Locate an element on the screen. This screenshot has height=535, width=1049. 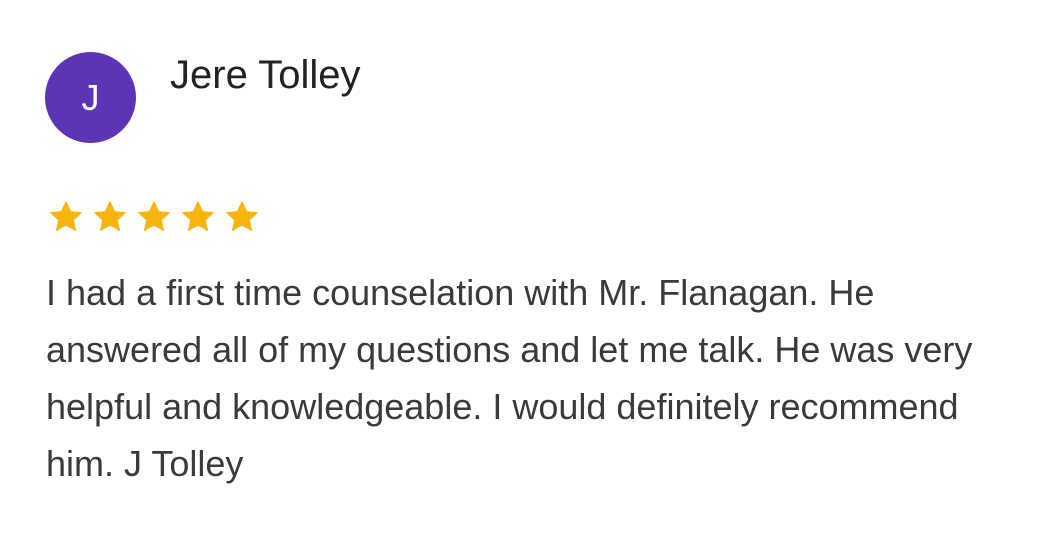
star-rating is located at coordinates (154, 217).